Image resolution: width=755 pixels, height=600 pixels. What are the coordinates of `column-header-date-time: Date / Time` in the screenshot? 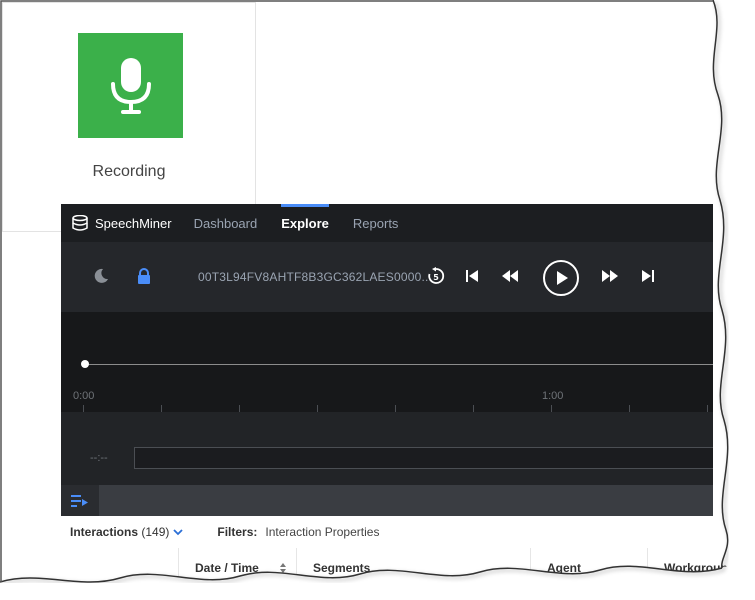 It's located at (237, 568).